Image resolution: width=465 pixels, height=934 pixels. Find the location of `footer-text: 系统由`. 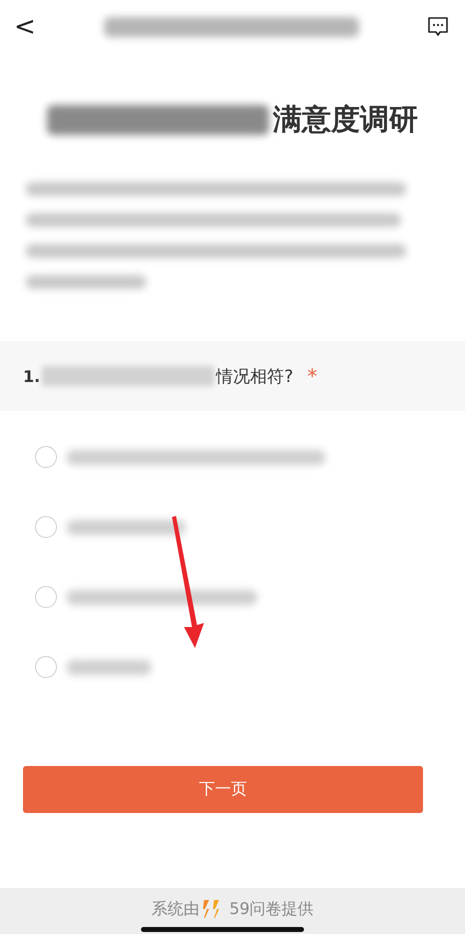

footer-text: 系统由 is located at coordinates (175, 909).